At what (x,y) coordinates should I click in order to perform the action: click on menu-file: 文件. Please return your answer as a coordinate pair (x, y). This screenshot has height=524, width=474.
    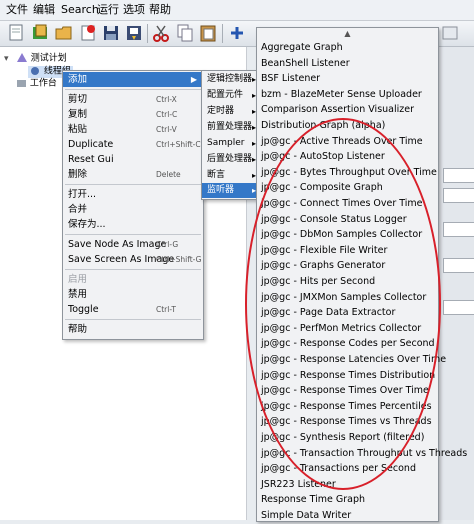
    Looking at the image, I should click on (17, 10).